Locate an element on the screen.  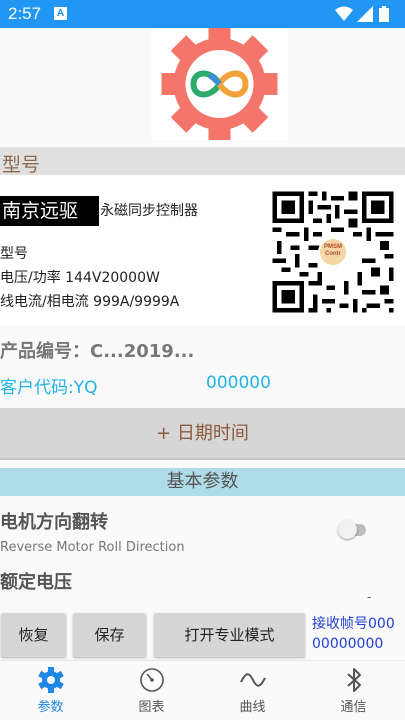
nav-label: 曲线 is located at coordinates (252, 707).